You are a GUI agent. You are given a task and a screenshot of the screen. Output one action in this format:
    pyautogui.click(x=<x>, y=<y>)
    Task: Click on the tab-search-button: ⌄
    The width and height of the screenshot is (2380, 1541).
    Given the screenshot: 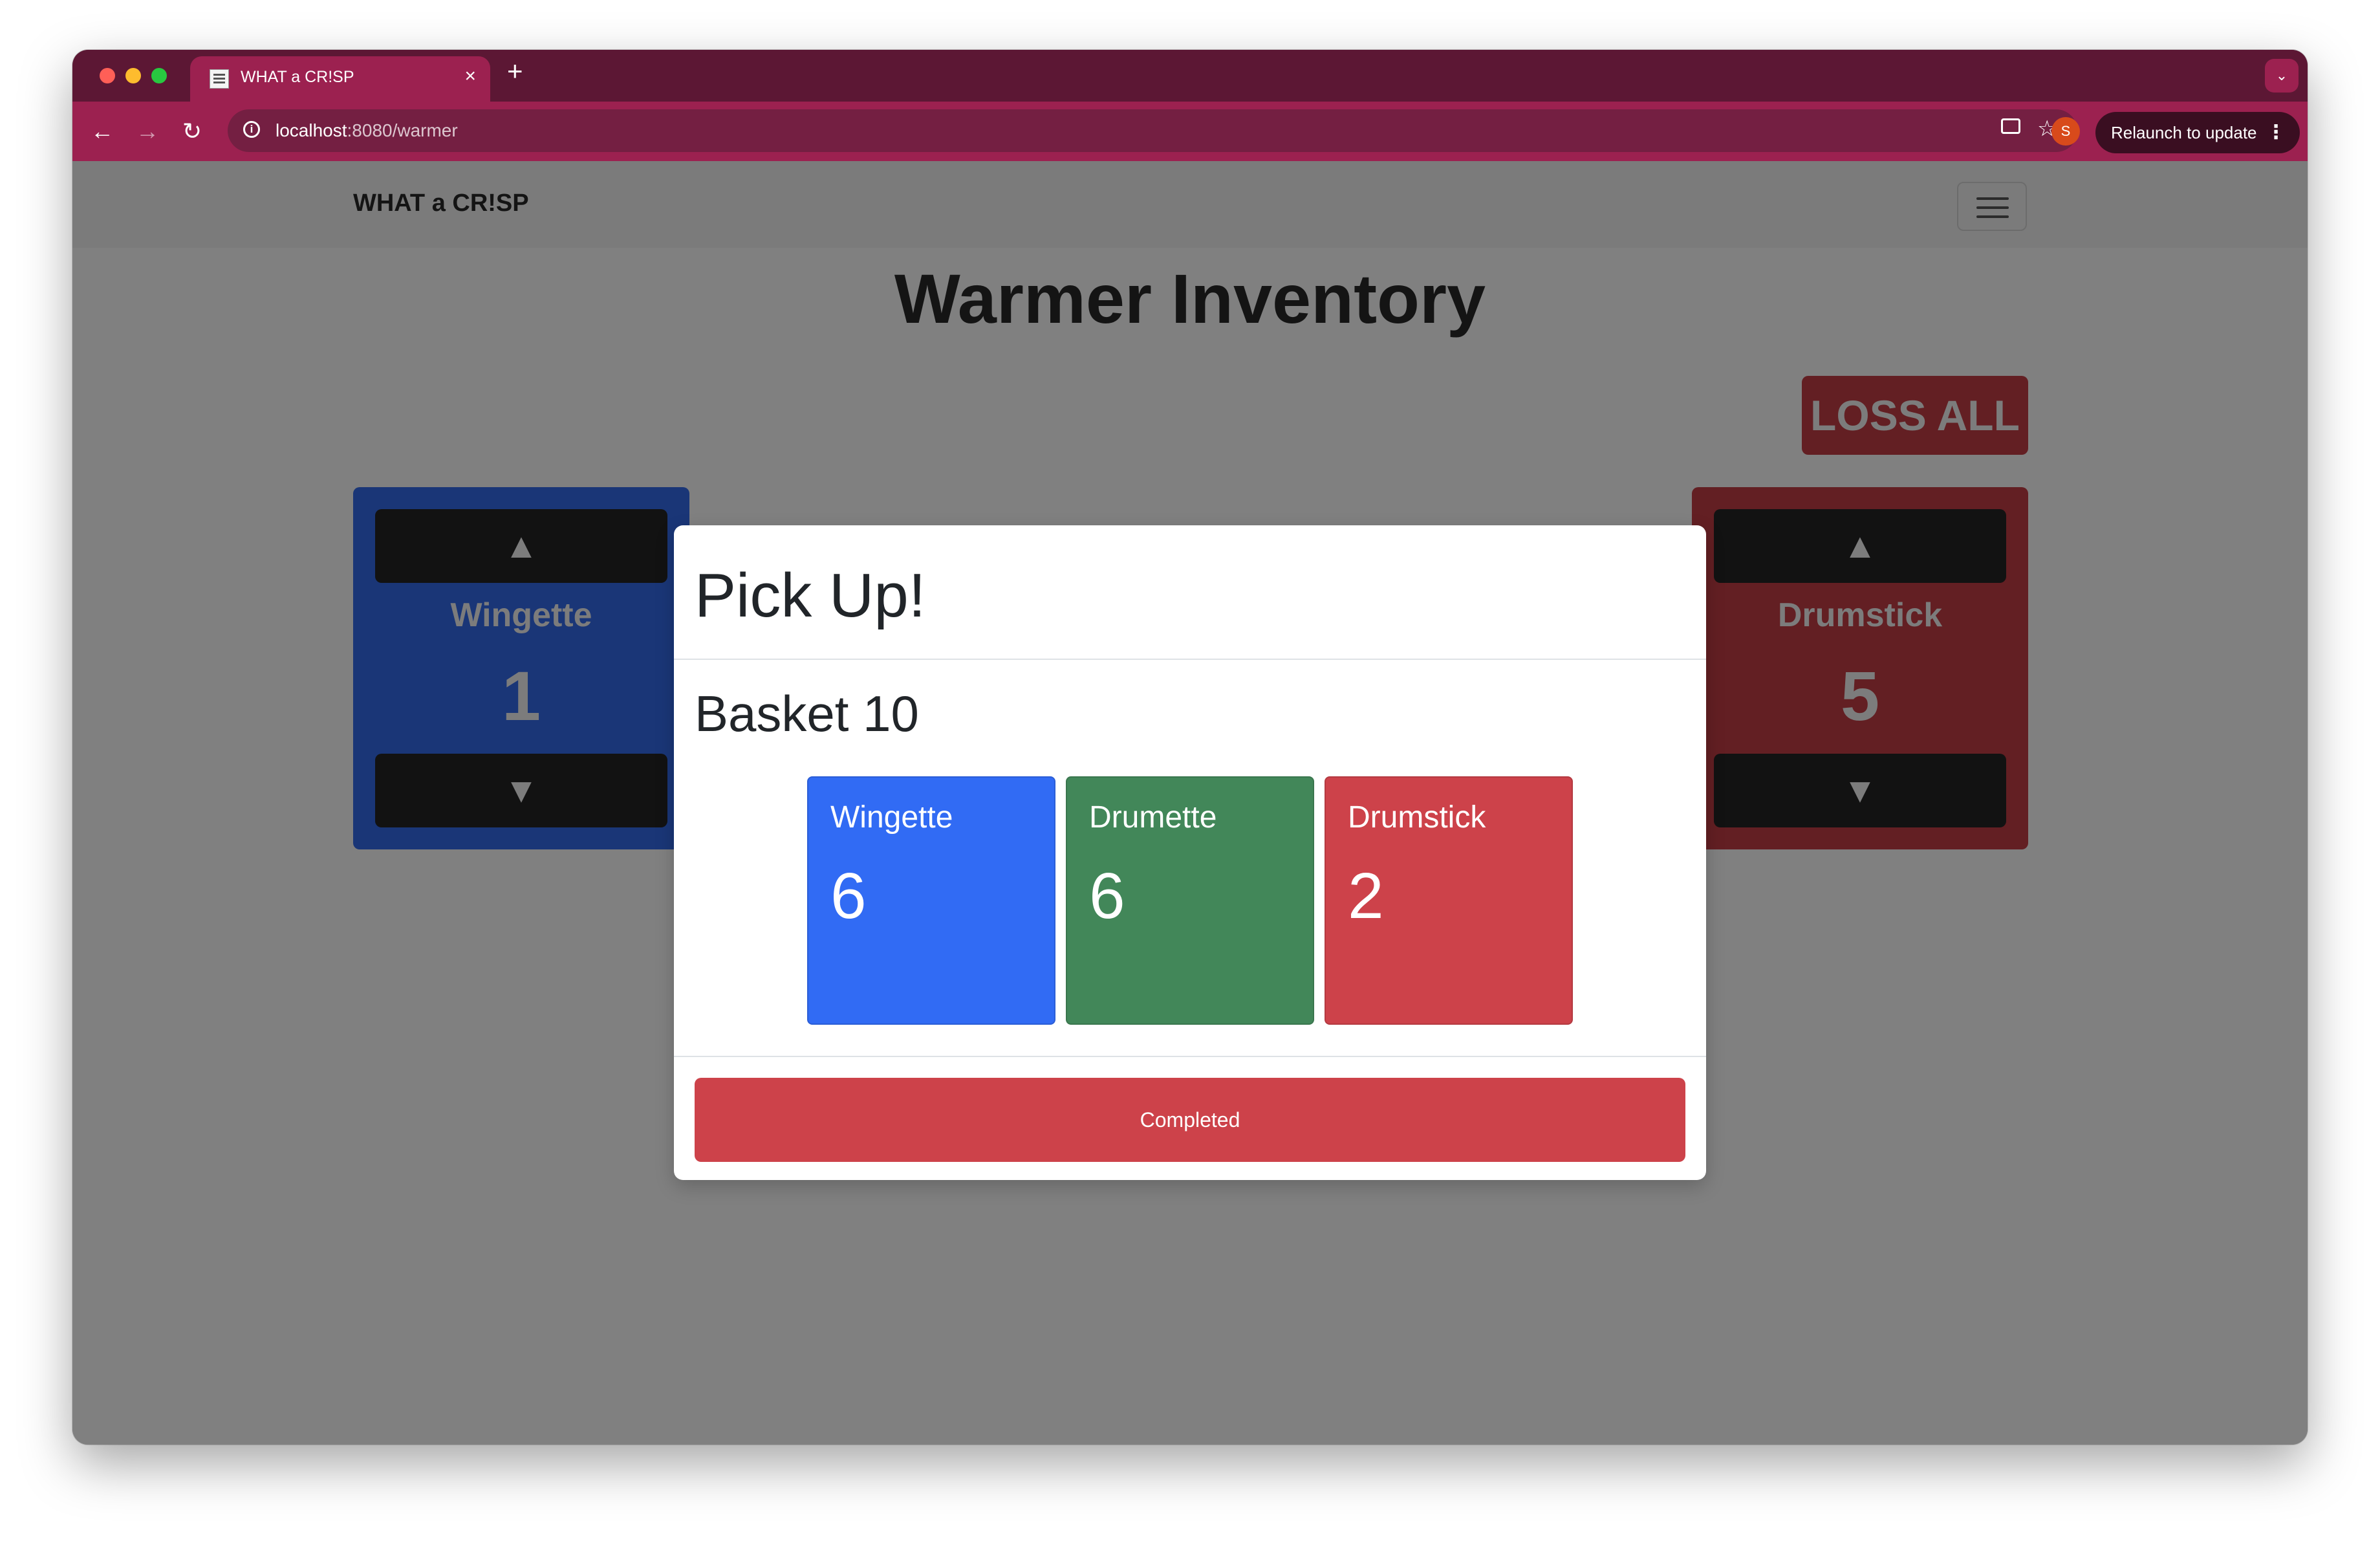 What is the action you would take?
    pyautogui.click(x=2282, y=76)
    